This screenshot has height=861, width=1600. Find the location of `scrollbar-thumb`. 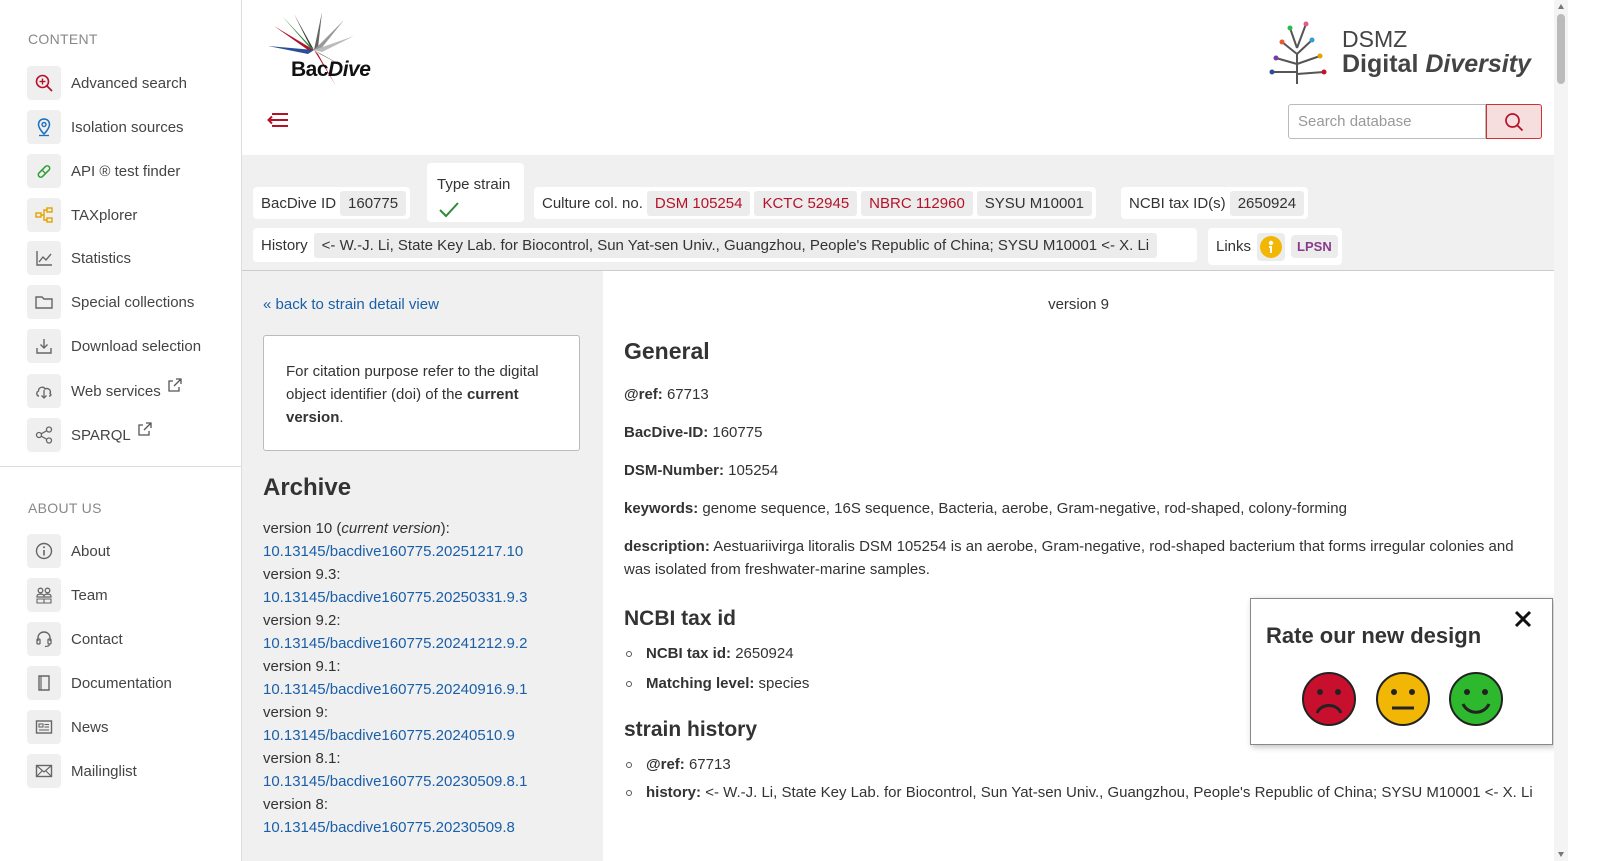

scrollbar-thumb is located at coordinates (1561, 49).